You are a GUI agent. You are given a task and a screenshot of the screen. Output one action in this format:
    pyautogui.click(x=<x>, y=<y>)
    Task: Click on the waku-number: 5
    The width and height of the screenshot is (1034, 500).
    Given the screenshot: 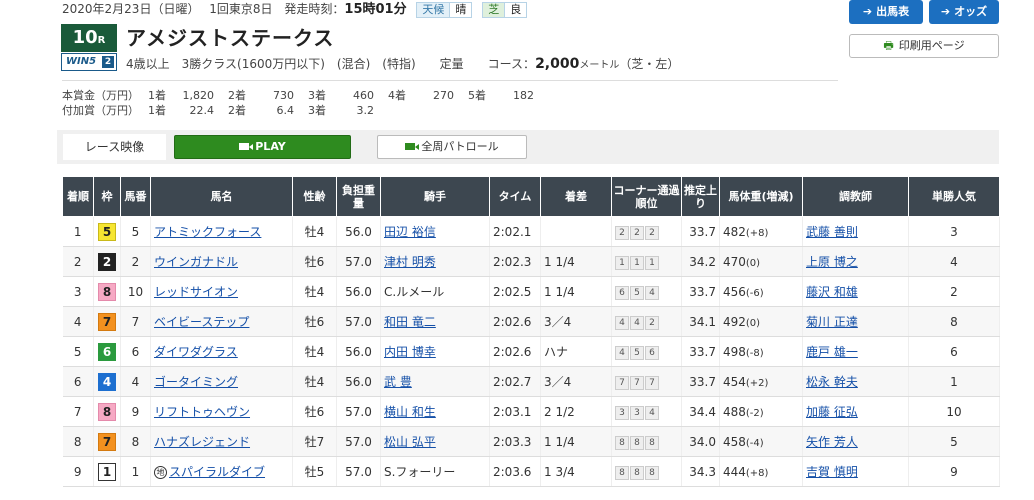 What is the action you would take?
    pyautogui.click(x=107, y=231)
    